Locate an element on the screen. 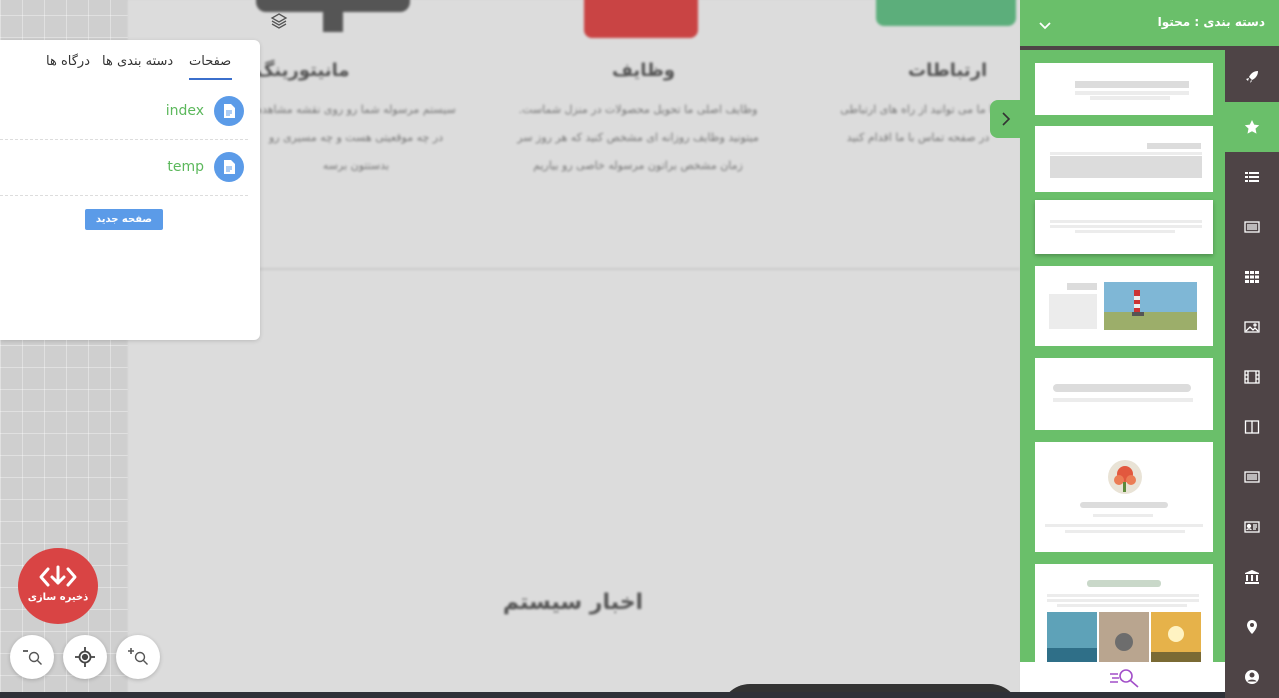 The height and width of the screenshot is (698, 1279). columns-icon is located at coordinates (1252, 427).